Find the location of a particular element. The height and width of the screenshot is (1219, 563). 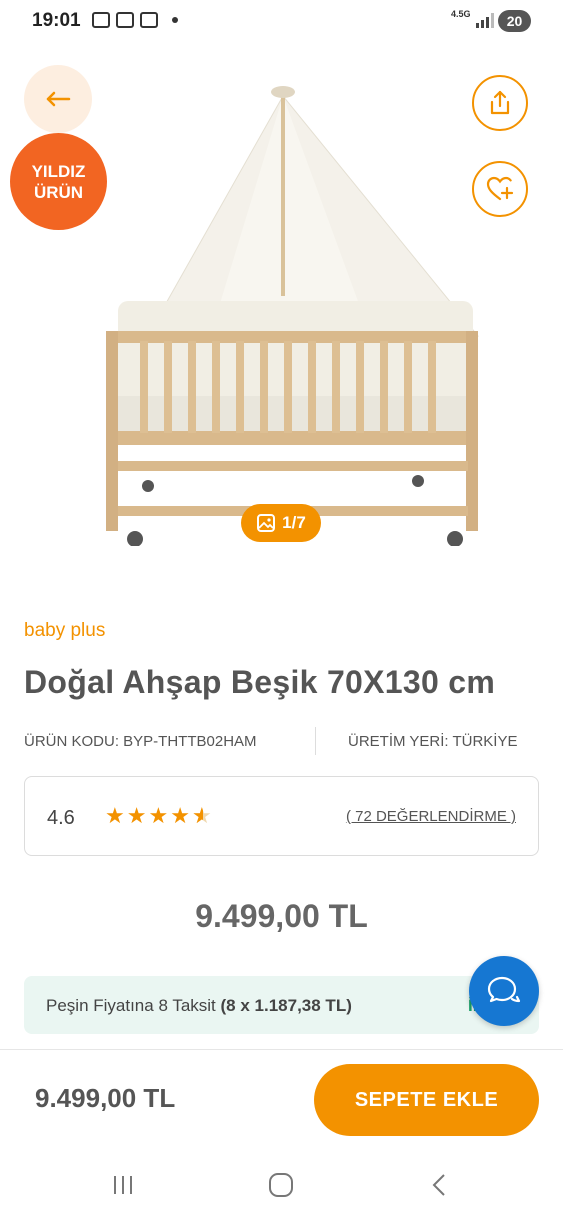

share-icon is located at coordinates (500, 102).